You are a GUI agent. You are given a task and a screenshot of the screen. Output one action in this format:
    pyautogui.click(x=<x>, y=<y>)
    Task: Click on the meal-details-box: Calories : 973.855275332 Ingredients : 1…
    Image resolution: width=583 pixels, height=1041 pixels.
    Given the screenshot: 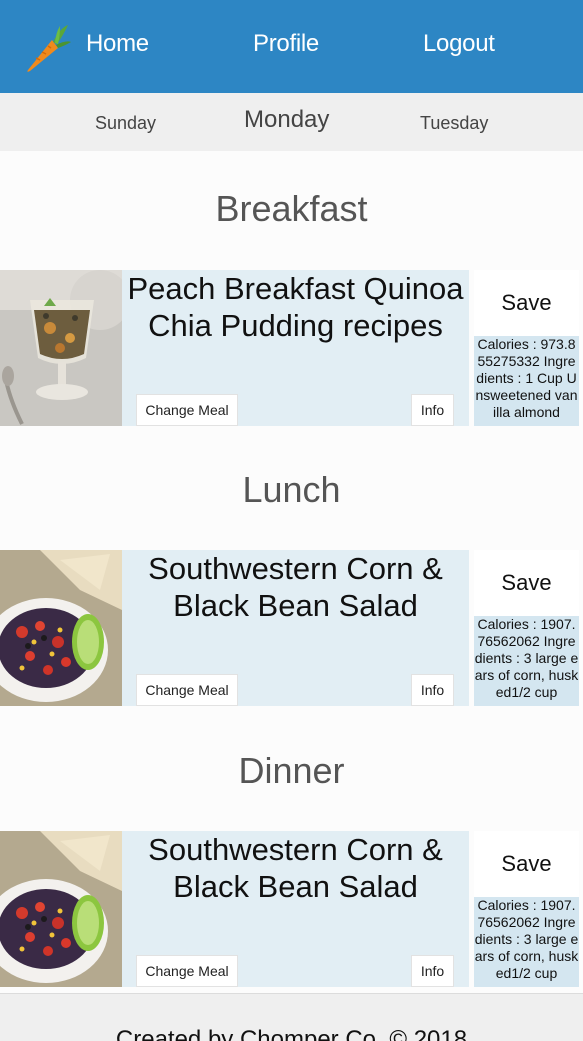 What is the action you would take?
    pyautogui.click(x=526, y=381)
    